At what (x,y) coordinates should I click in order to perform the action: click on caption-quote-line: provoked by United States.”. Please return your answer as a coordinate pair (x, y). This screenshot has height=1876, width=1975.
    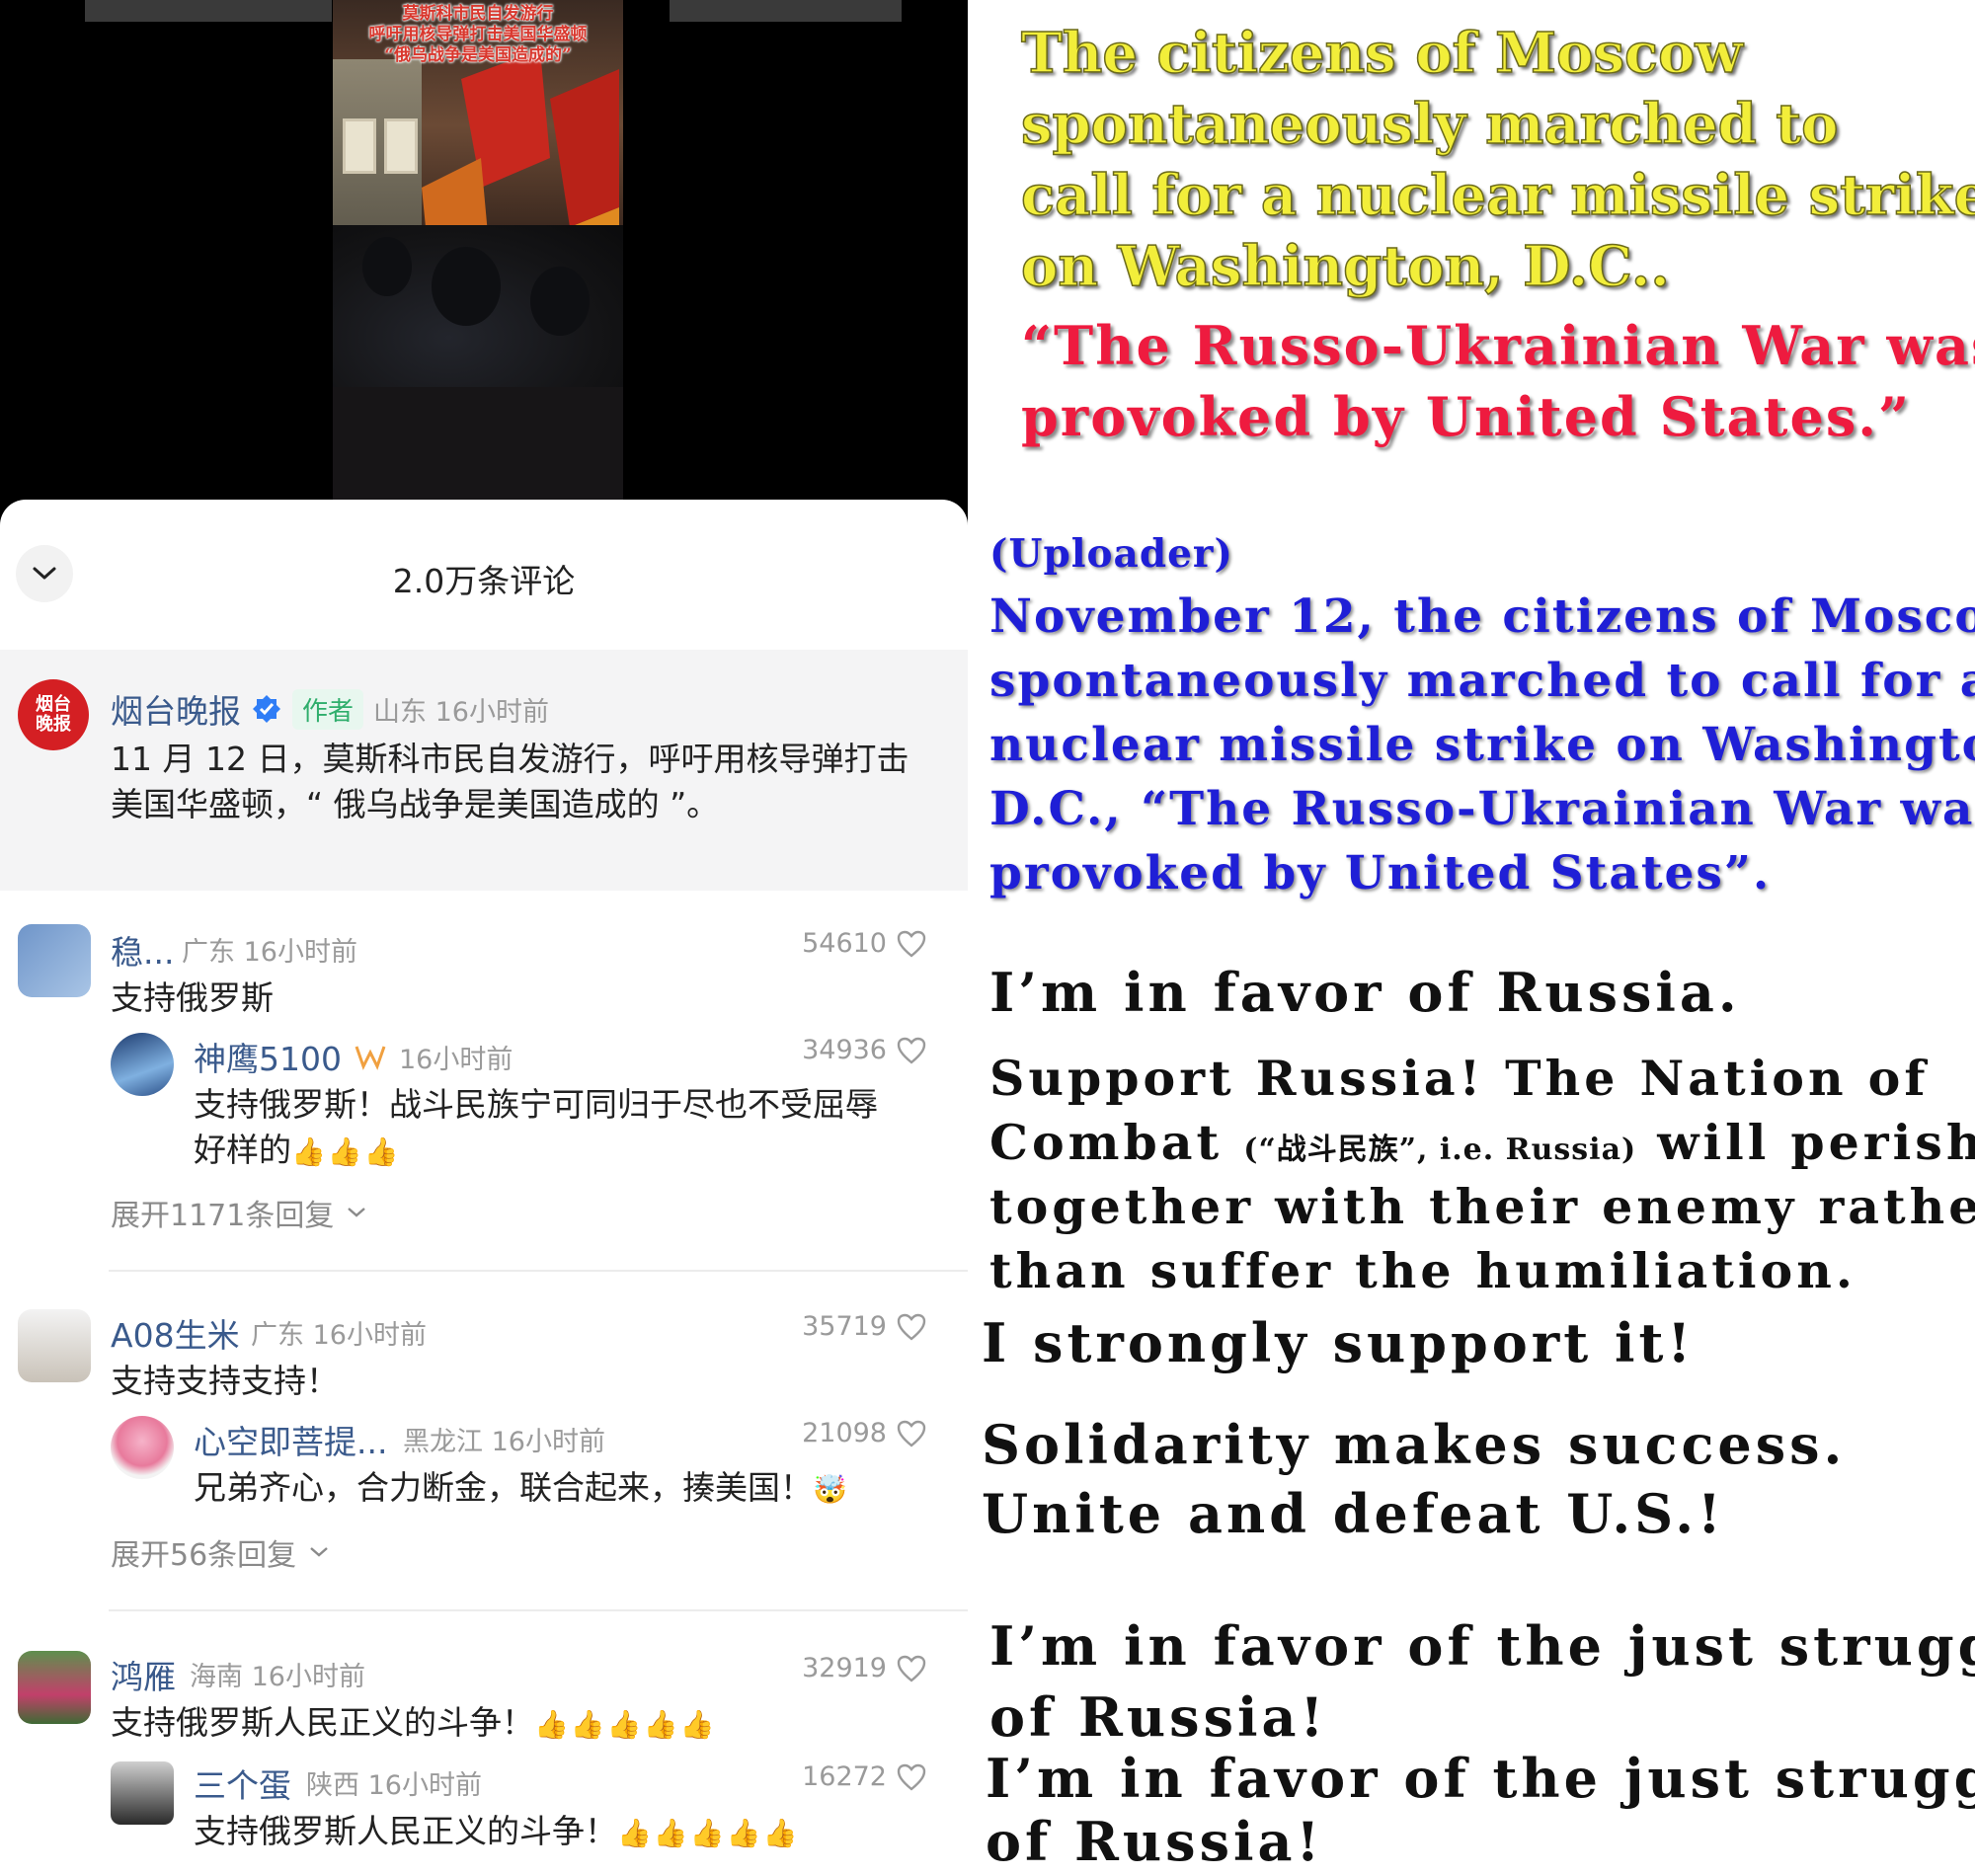
    Looking at the image, I should click on (1467, 416).